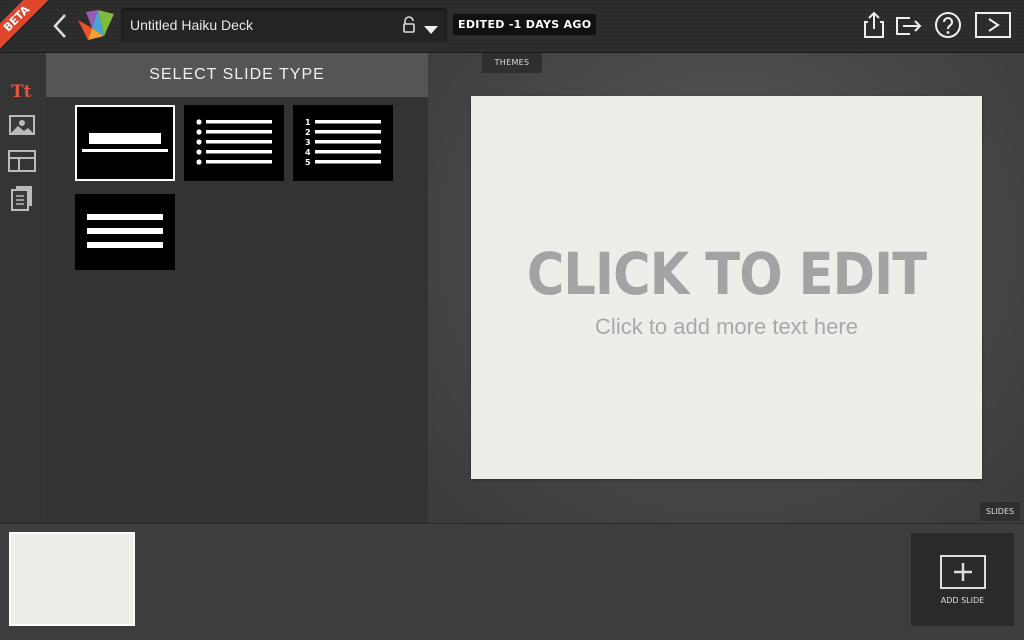 The height and width of the screenshot is (640, 1024). I want to click on edited-status-badge: EDITED -1 DAYS AGO, so click(525, 24).